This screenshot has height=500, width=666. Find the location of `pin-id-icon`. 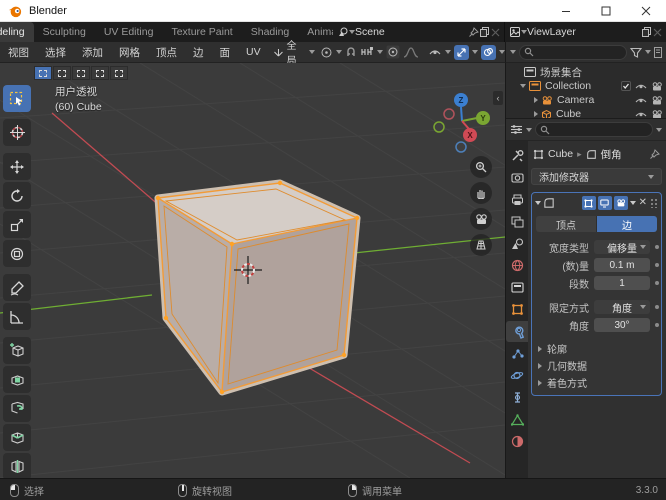

pin-id-icon is located at coordinates (654, 154).